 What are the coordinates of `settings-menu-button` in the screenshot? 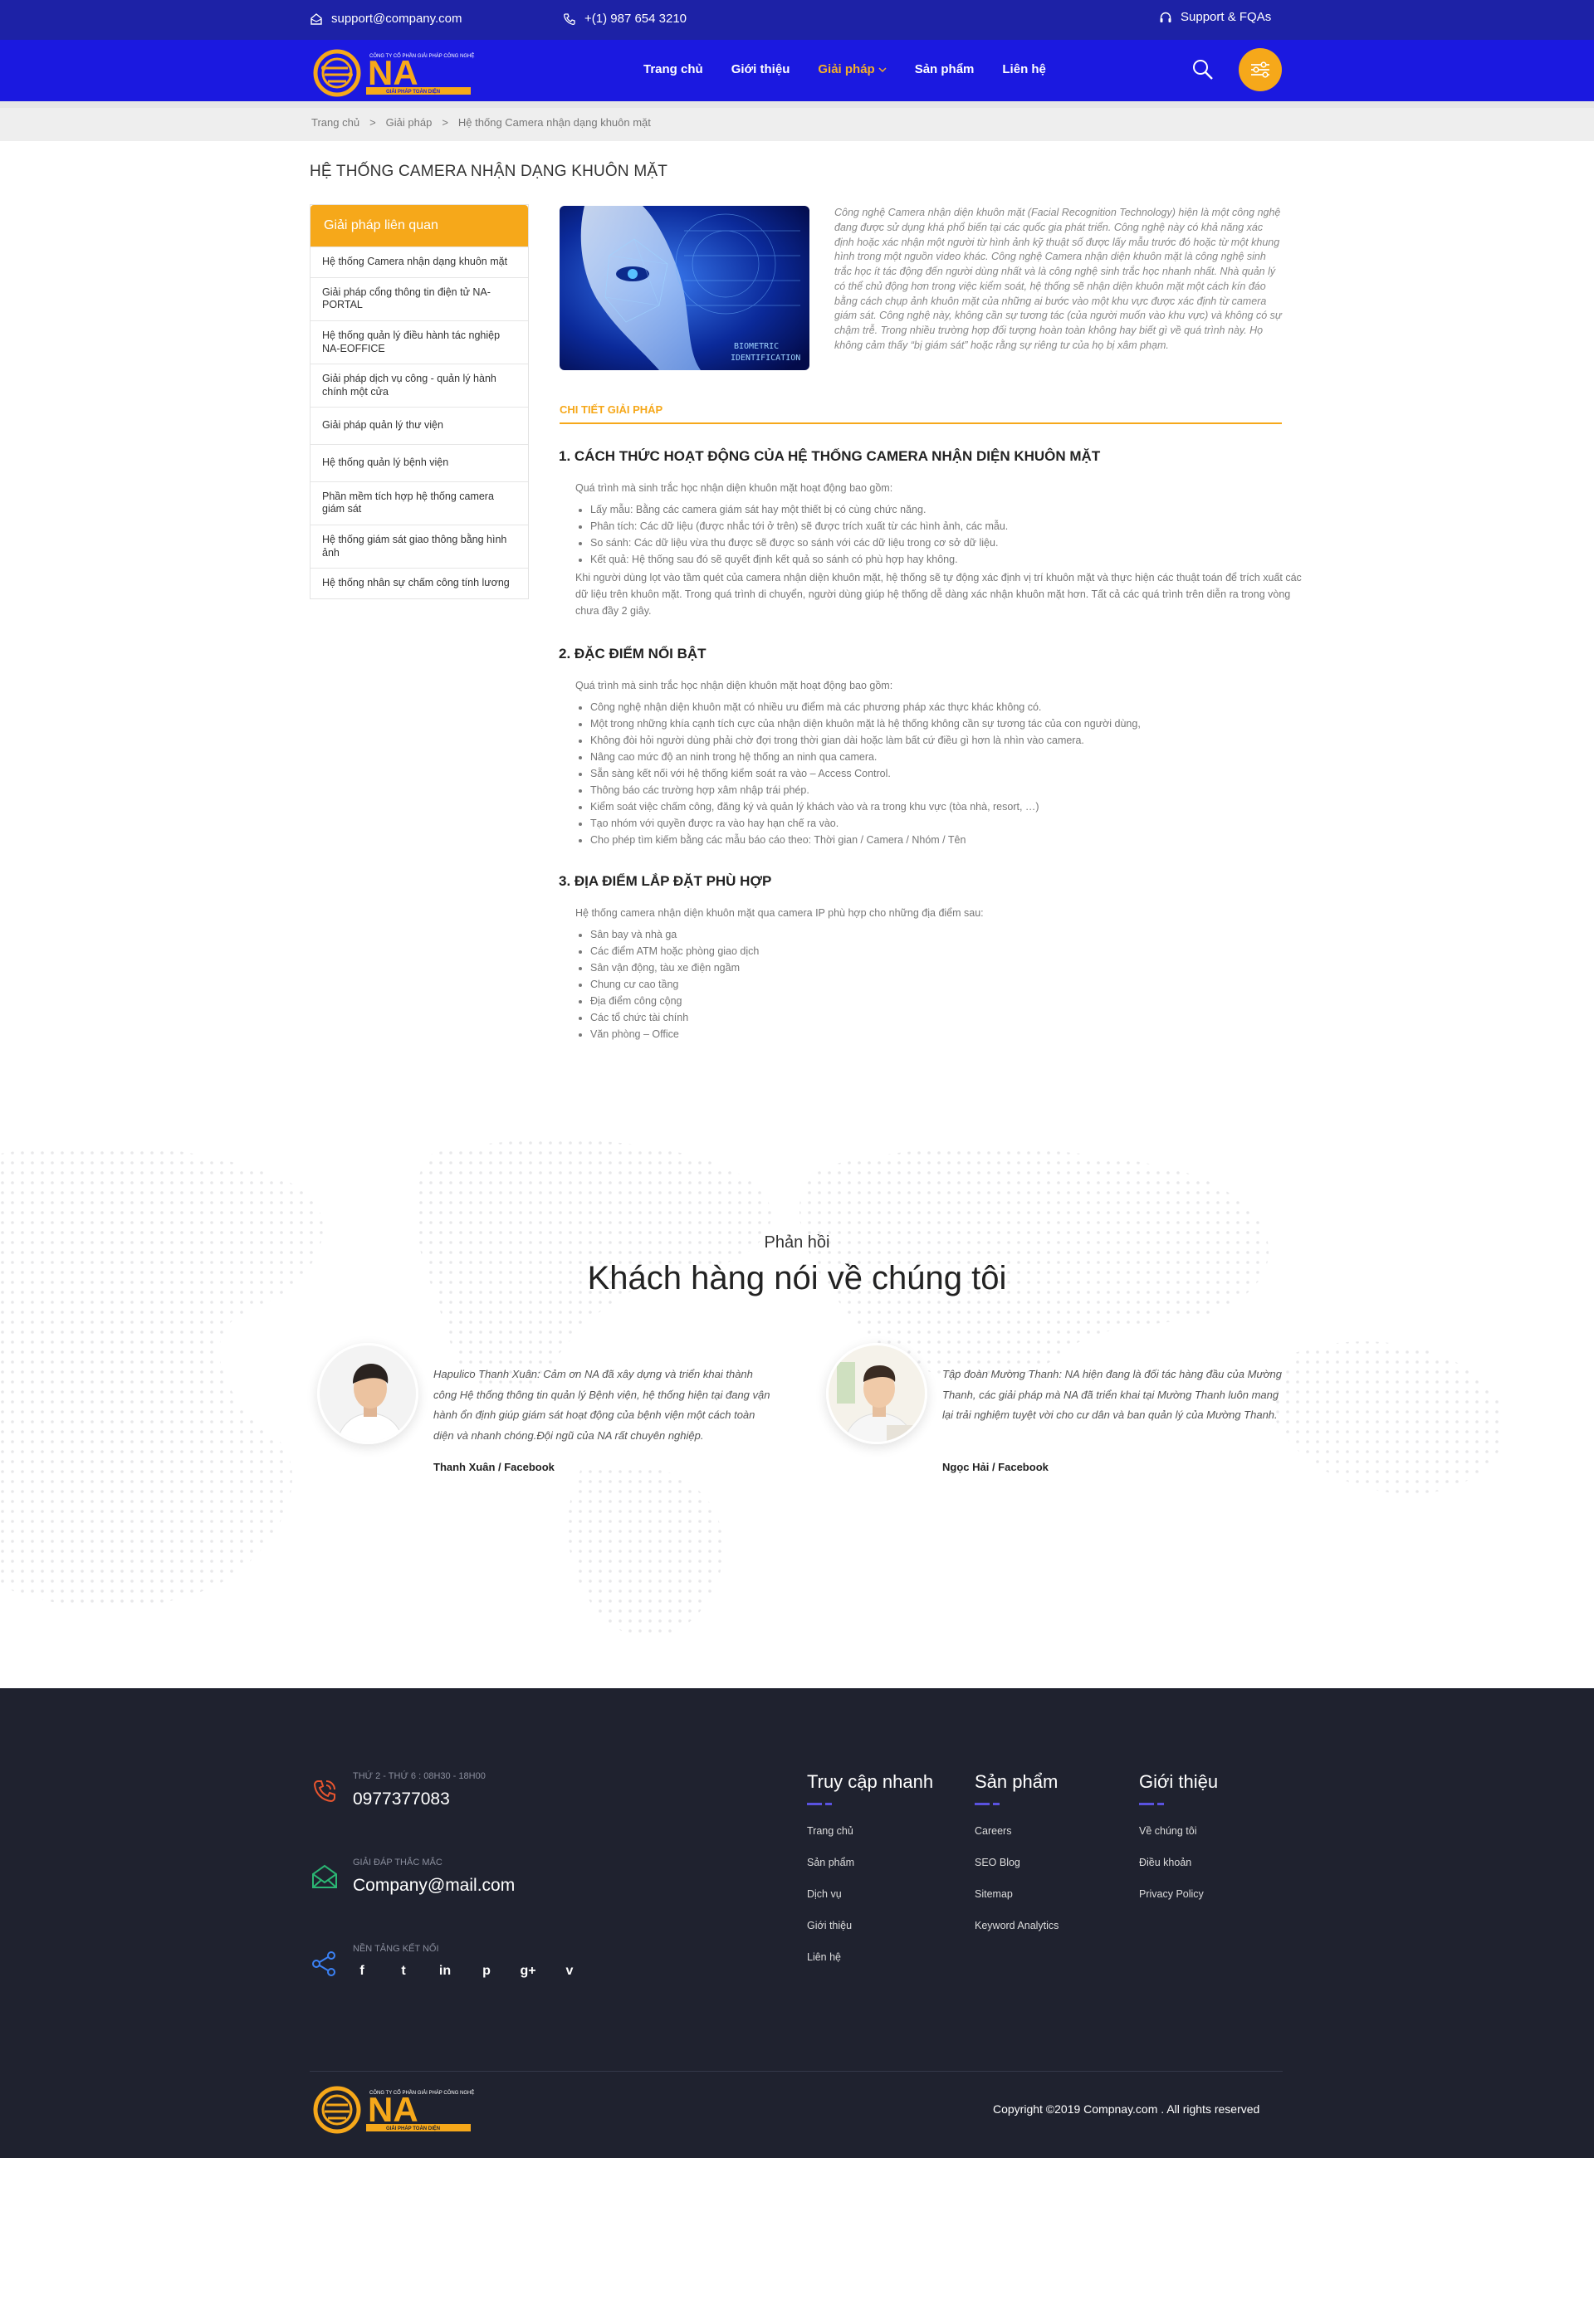 It's located at (1260, 69).